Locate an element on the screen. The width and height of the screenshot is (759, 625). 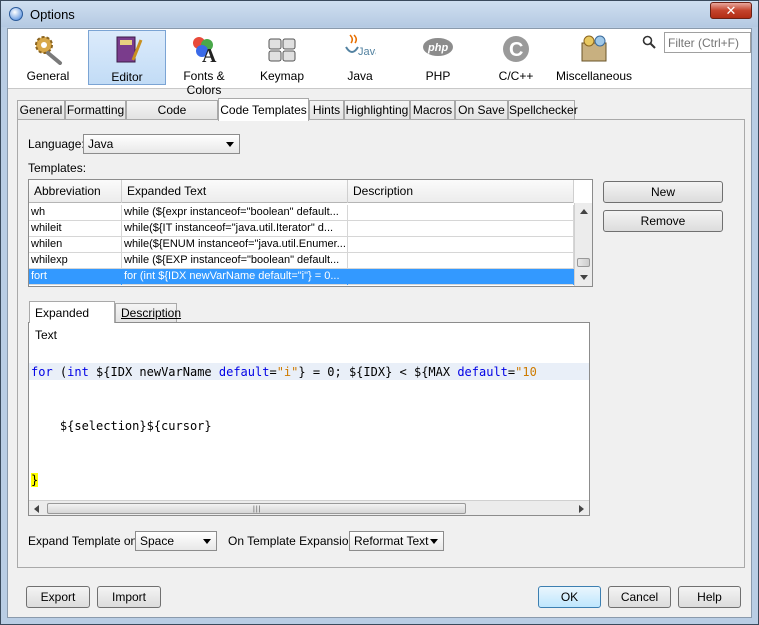
export-button: Export is located at coordinates (58, 597).